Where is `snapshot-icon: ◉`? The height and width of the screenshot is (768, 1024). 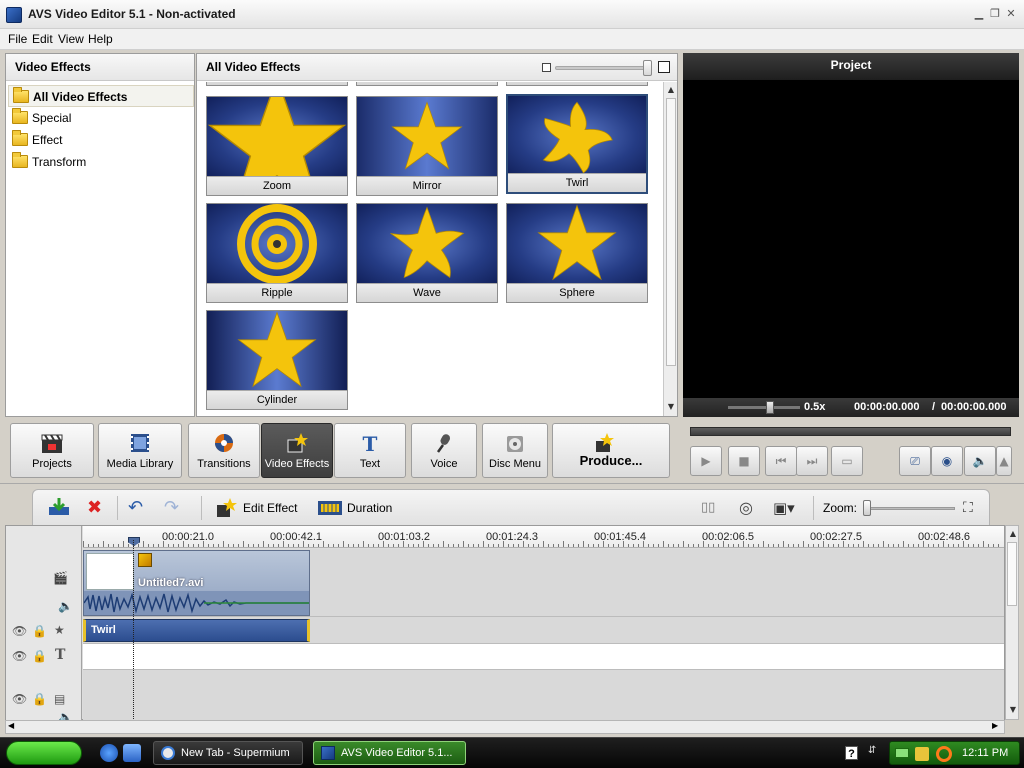 snapshot-icon: ◉ is located at coordinates (947, 461).